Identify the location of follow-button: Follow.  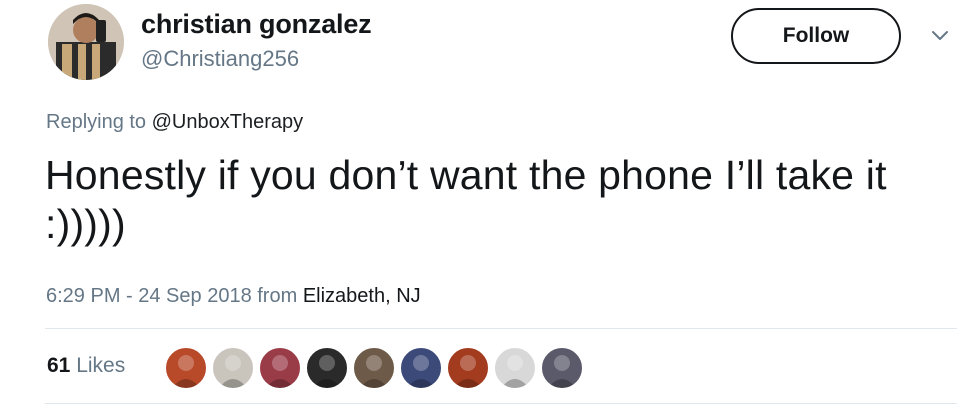
(816, 36).